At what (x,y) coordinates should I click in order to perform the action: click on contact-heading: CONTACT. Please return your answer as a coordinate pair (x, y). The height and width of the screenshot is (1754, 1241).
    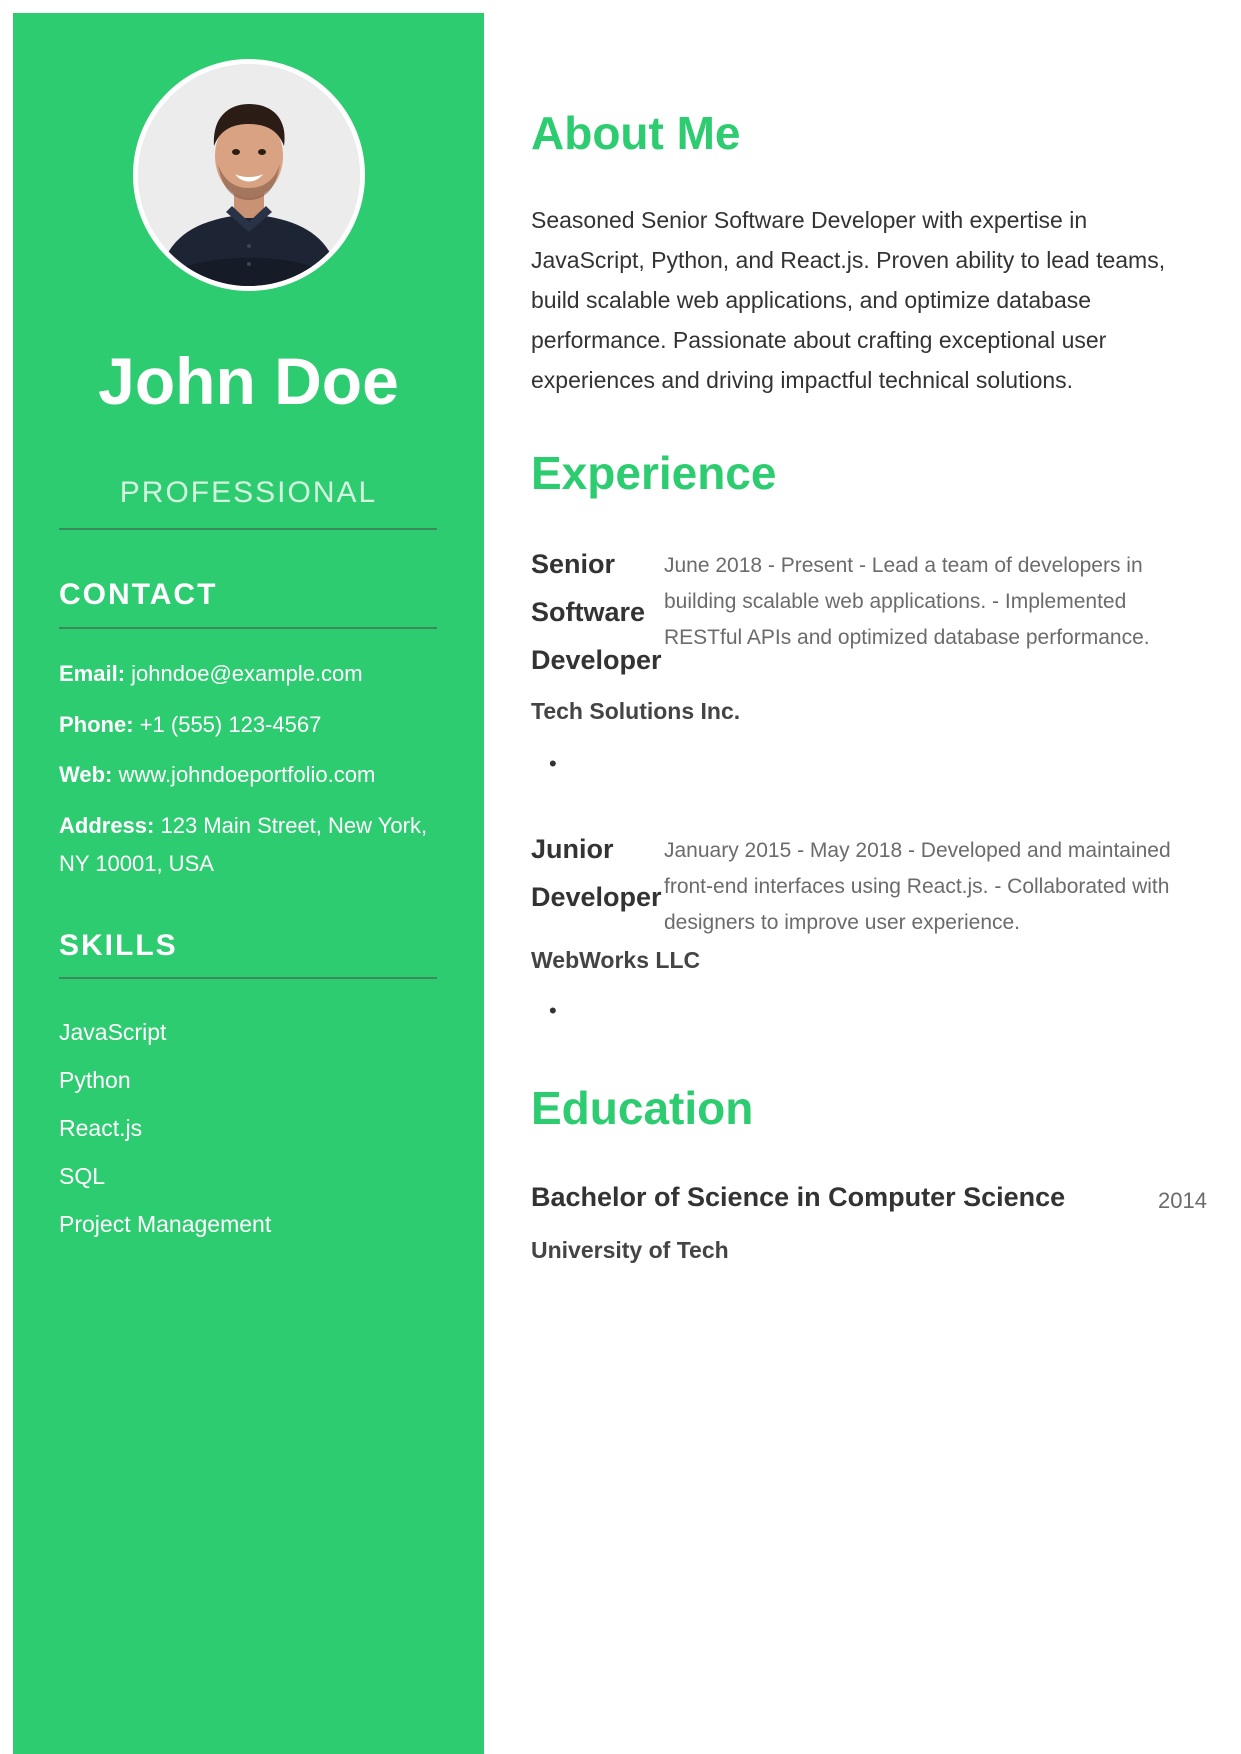
    Looking at the image, I should click on (138, 594).